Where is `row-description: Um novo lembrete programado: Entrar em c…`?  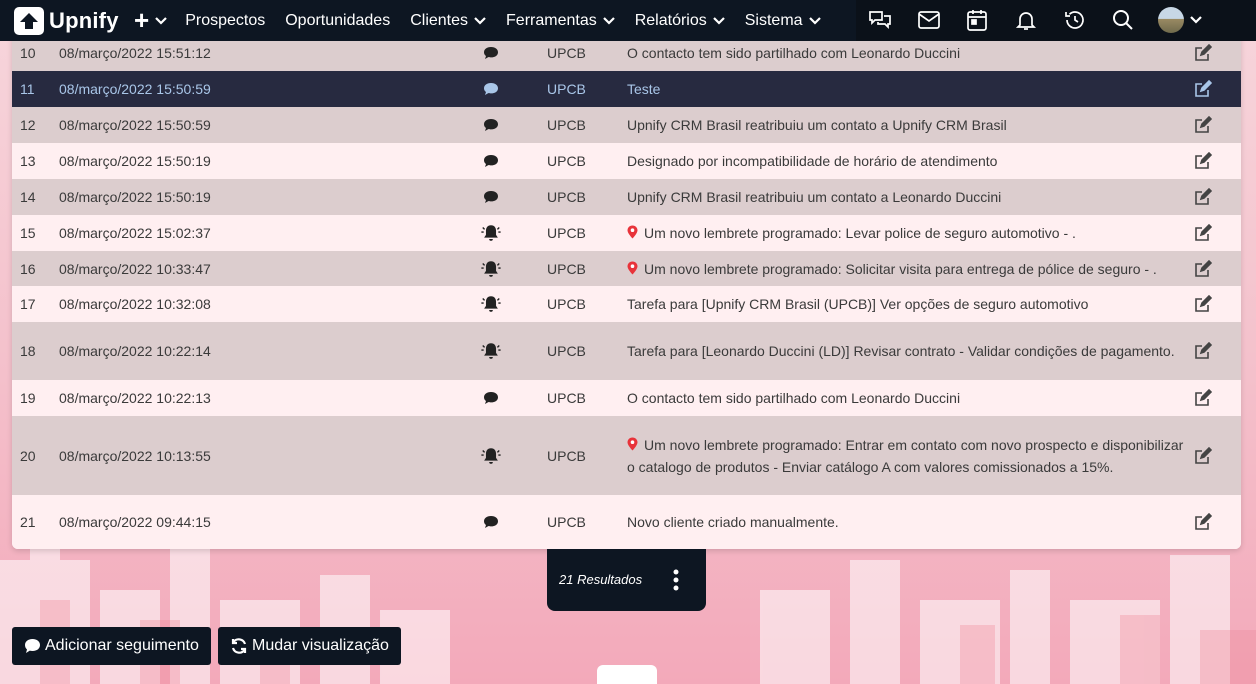 row-description: Um novo lembrete programado: Entrar em c… is located at coordinates (907, 456).